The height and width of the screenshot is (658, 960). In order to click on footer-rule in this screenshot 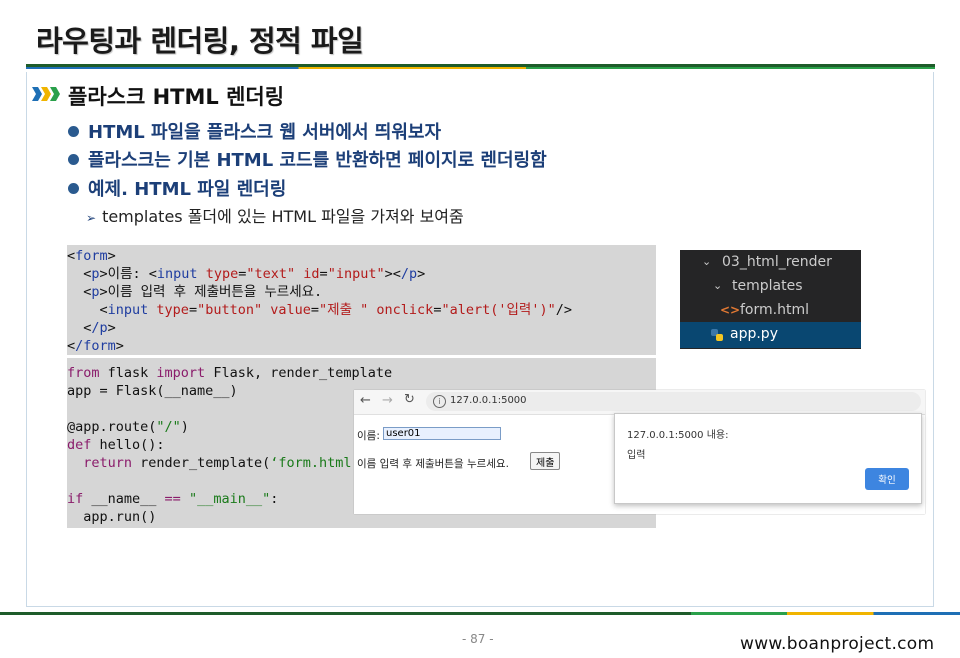, I will do `click(480, 613)`.